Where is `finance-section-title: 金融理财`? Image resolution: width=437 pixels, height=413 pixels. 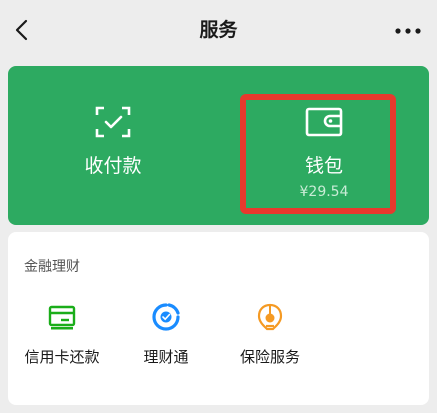 finance-section-title: 金融理财 is located at coordinates (52, 267).